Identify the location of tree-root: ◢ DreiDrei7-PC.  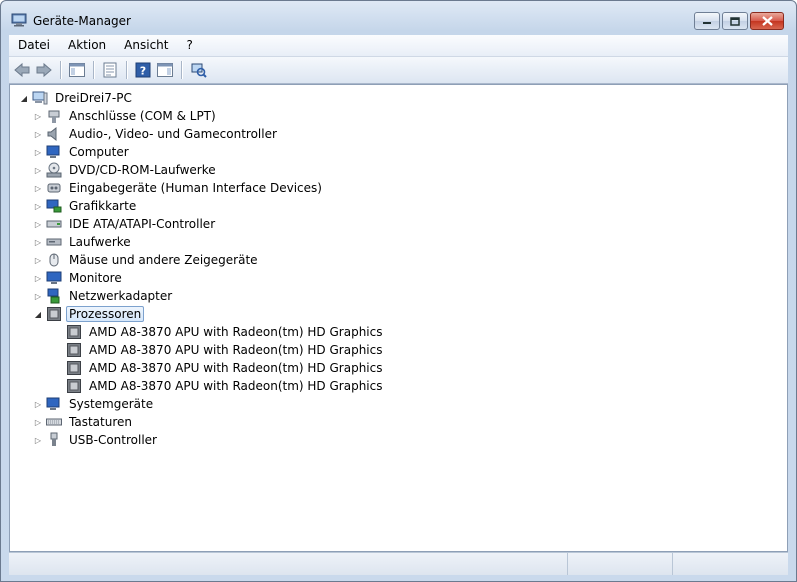
(201, 98).